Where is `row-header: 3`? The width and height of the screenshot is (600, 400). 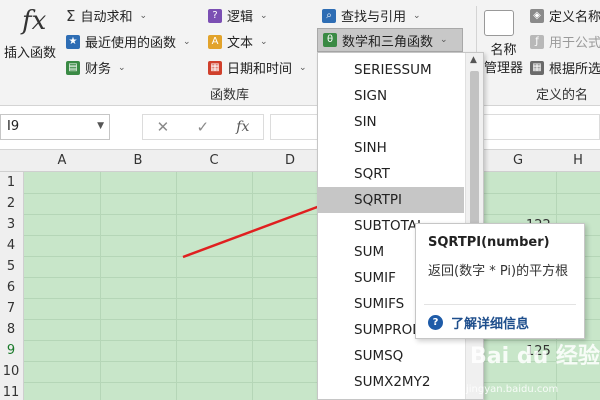 row-header: 3 is located at coordinates (11, 224).